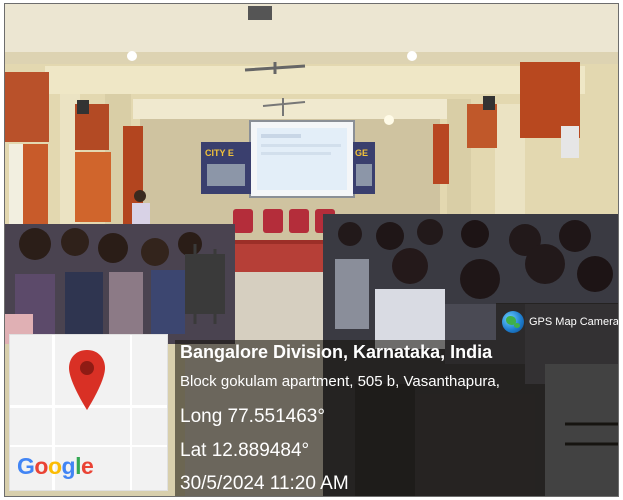  I want to click on banner-right-text: GE, so click(361, 153).